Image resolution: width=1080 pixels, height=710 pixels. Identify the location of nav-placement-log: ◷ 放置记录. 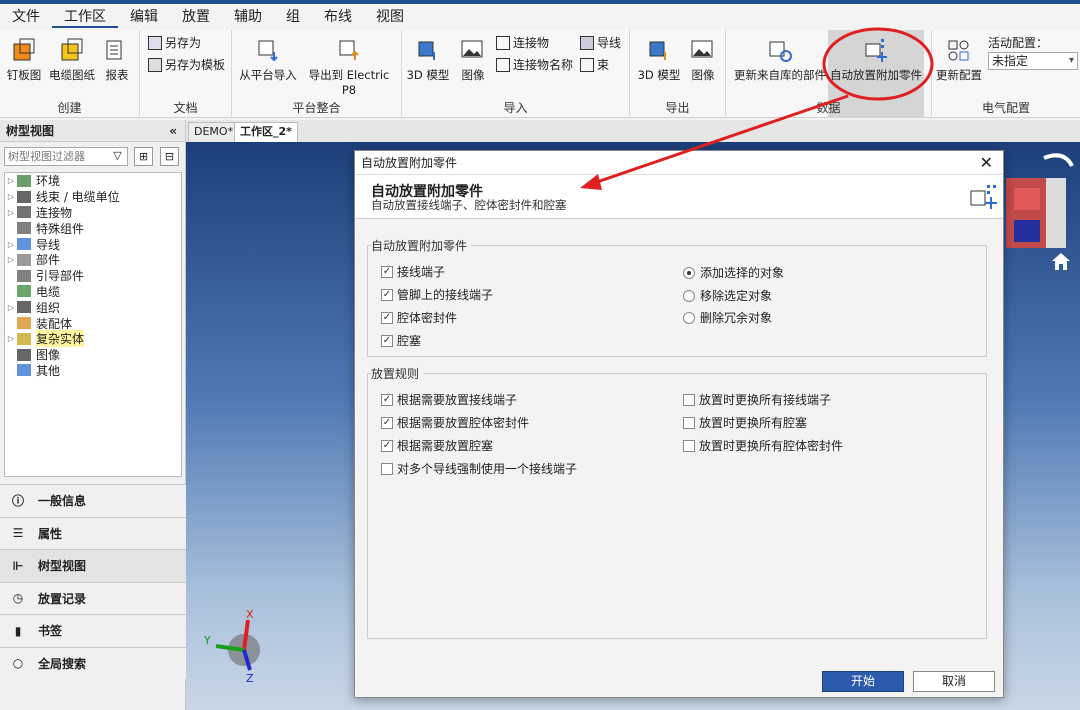
(93, 597).